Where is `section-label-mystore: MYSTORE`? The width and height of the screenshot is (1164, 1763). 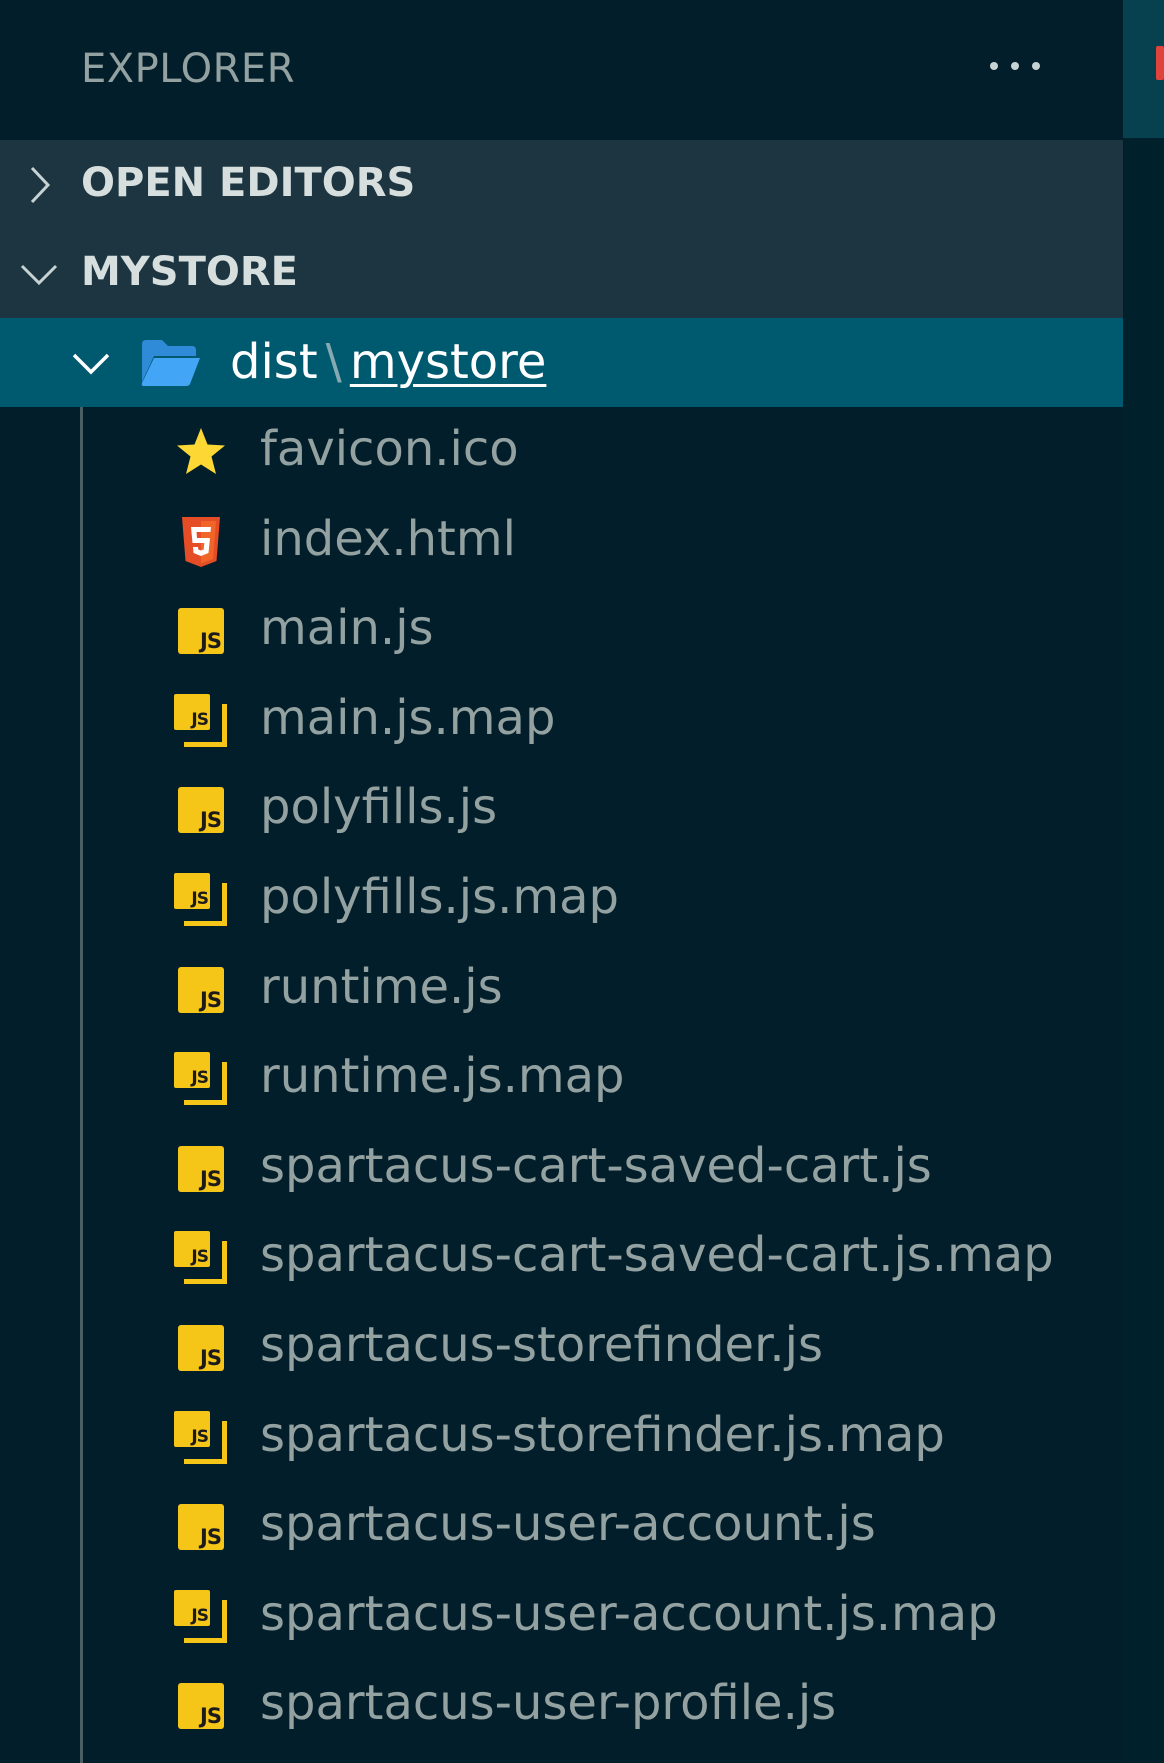
section-label-mystore: MYSTORE is located at coordinates (189, 272).